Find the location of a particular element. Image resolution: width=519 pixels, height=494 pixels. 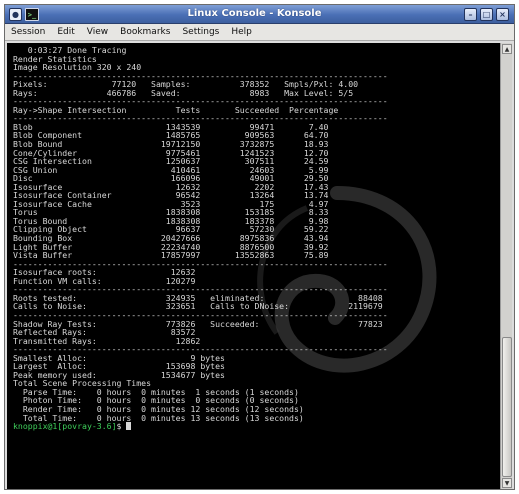

prompt-symbol: $ is located at coordinates (121, 426).